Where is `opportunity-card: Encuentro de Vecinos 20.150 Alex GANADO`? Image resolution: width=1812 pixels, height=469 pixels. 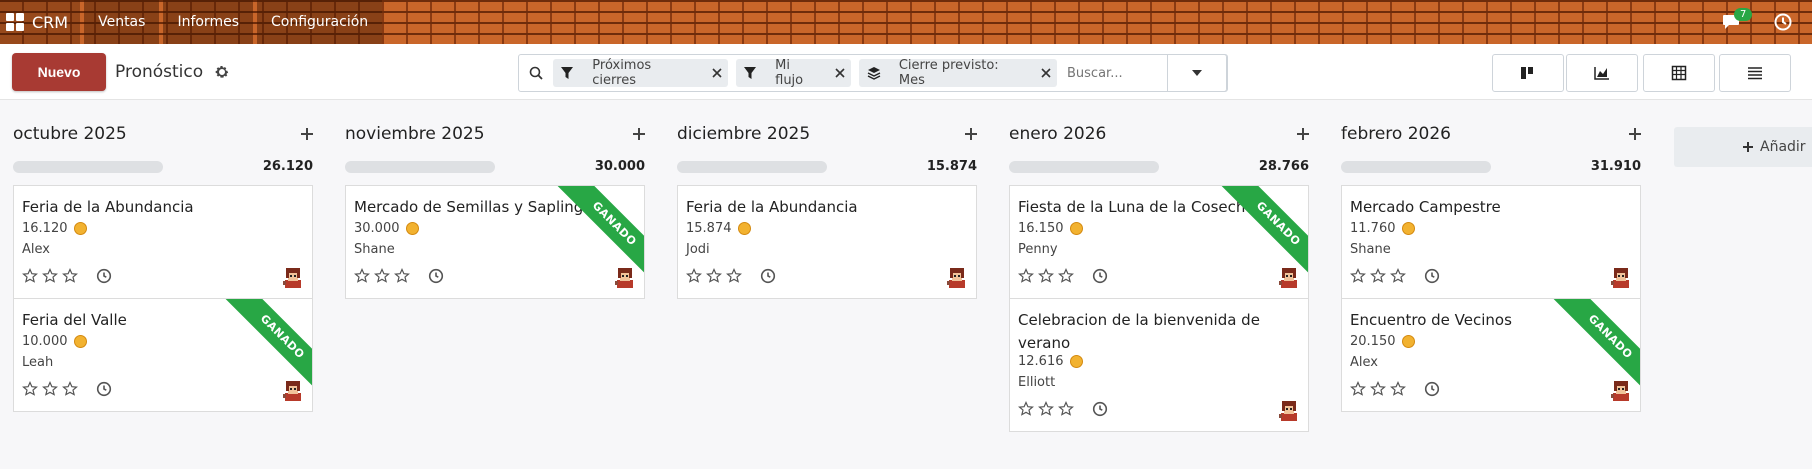 opportunity-card: Encuentro de Vecinos 20.150 Alex GANADO is located at coordinates (1491, 355).